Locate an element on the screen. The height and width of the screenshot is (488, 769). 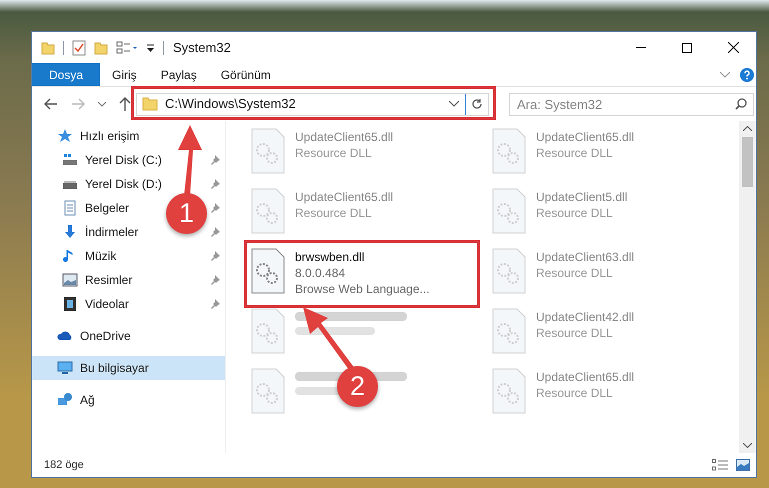
scrollbar-thumb is located at coordinates (747, 162).